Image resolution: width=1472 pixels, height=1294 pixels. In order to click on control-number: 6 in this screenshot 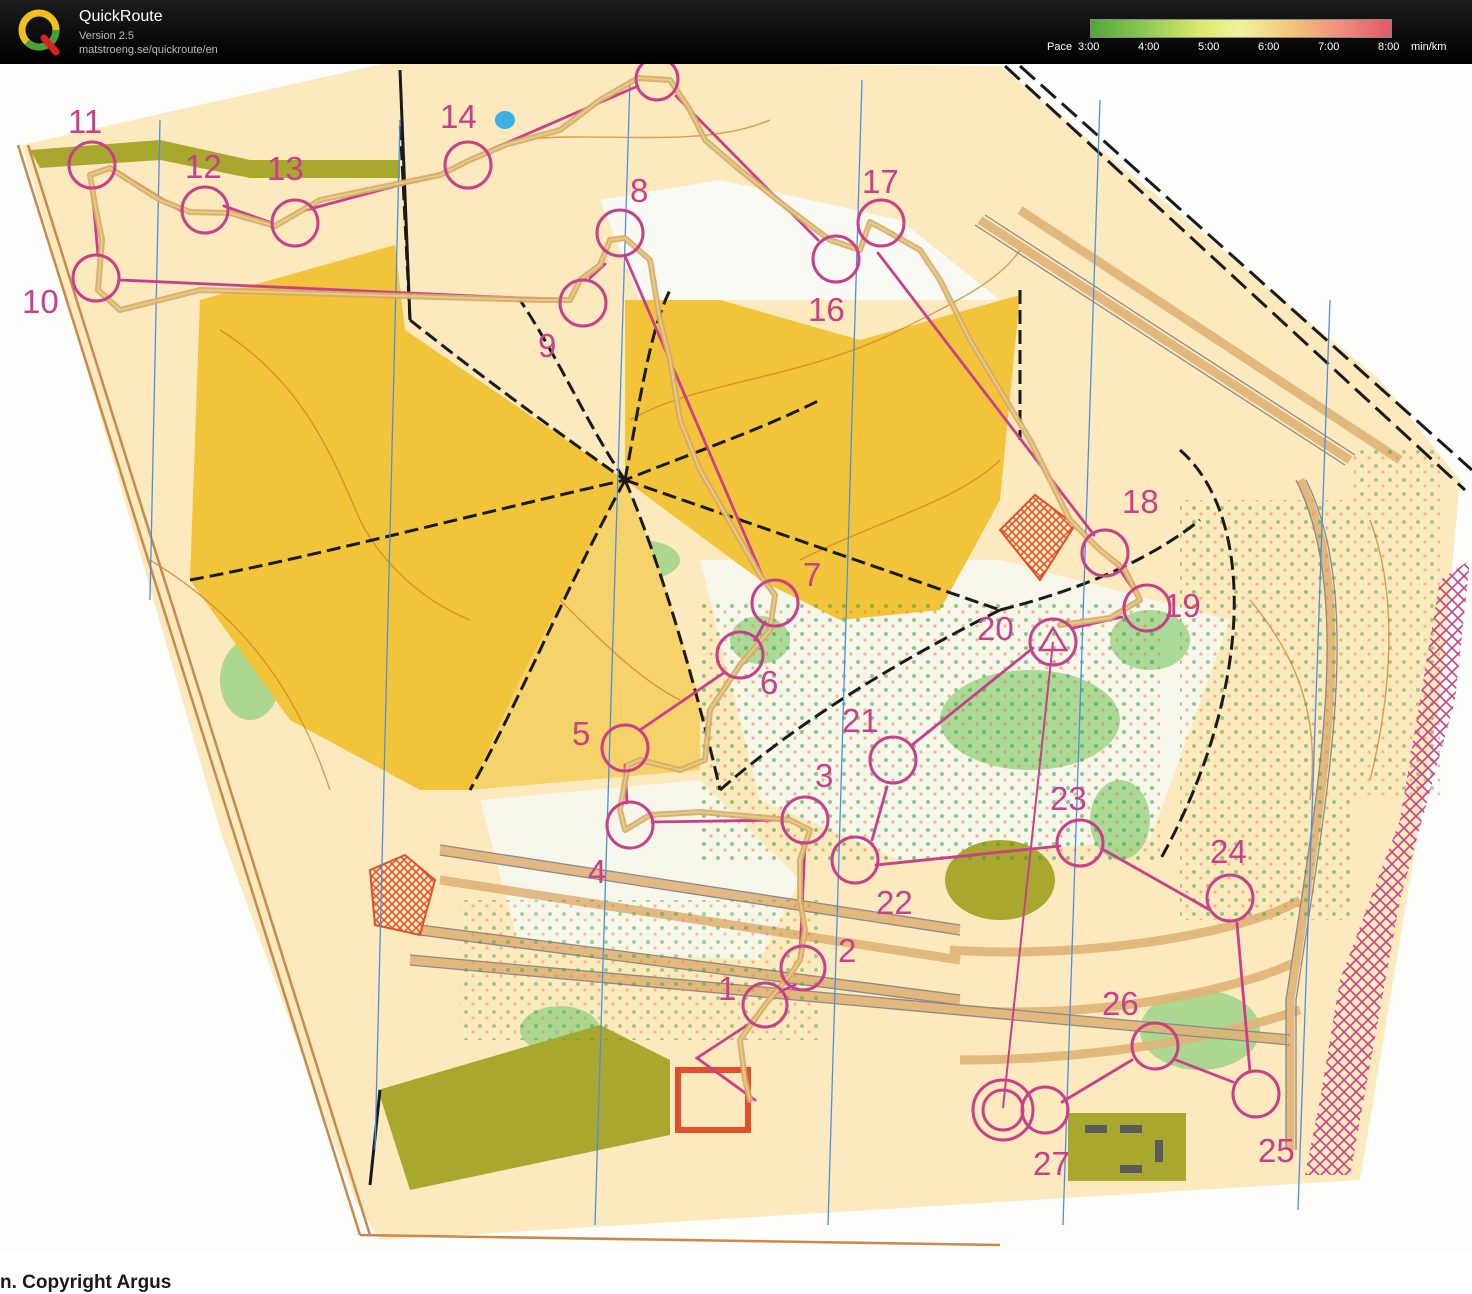, I will do `click(769, 682)`.